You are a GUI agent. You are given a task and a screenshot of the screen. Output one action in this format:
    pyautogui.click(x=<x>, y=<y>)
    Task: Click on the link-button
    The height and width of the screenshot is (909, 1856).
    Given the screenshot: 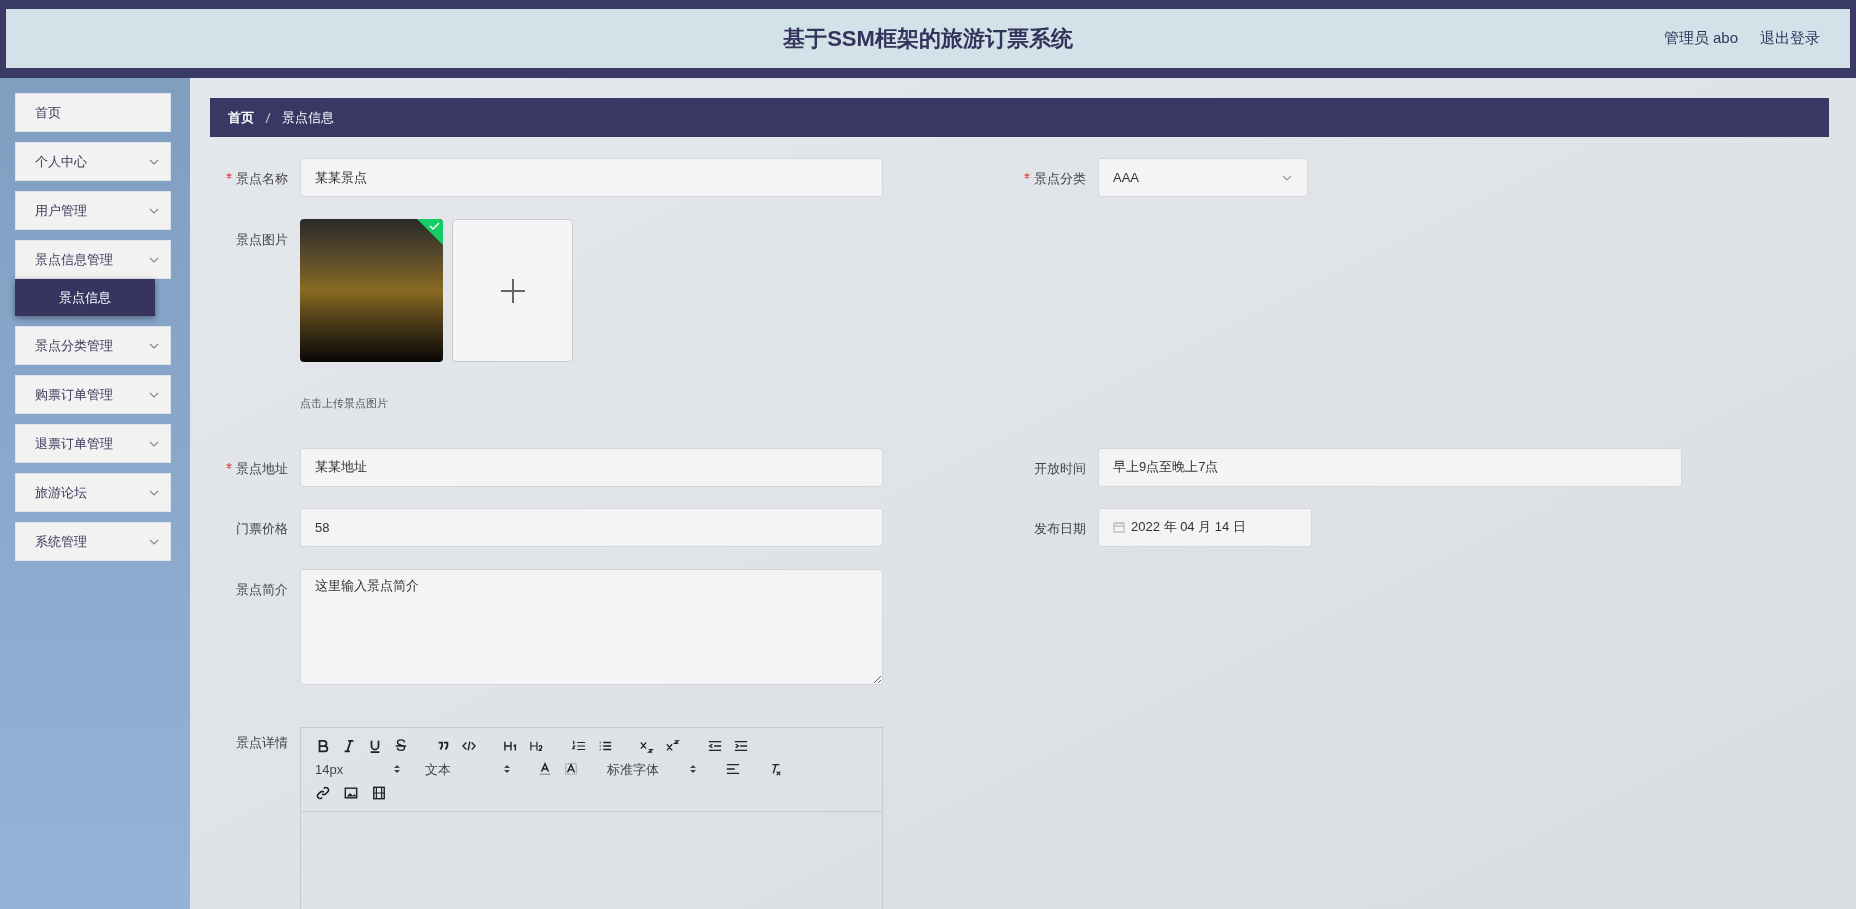 What is the action you would take?
    pyautogui.click(x=323, y=793)
    